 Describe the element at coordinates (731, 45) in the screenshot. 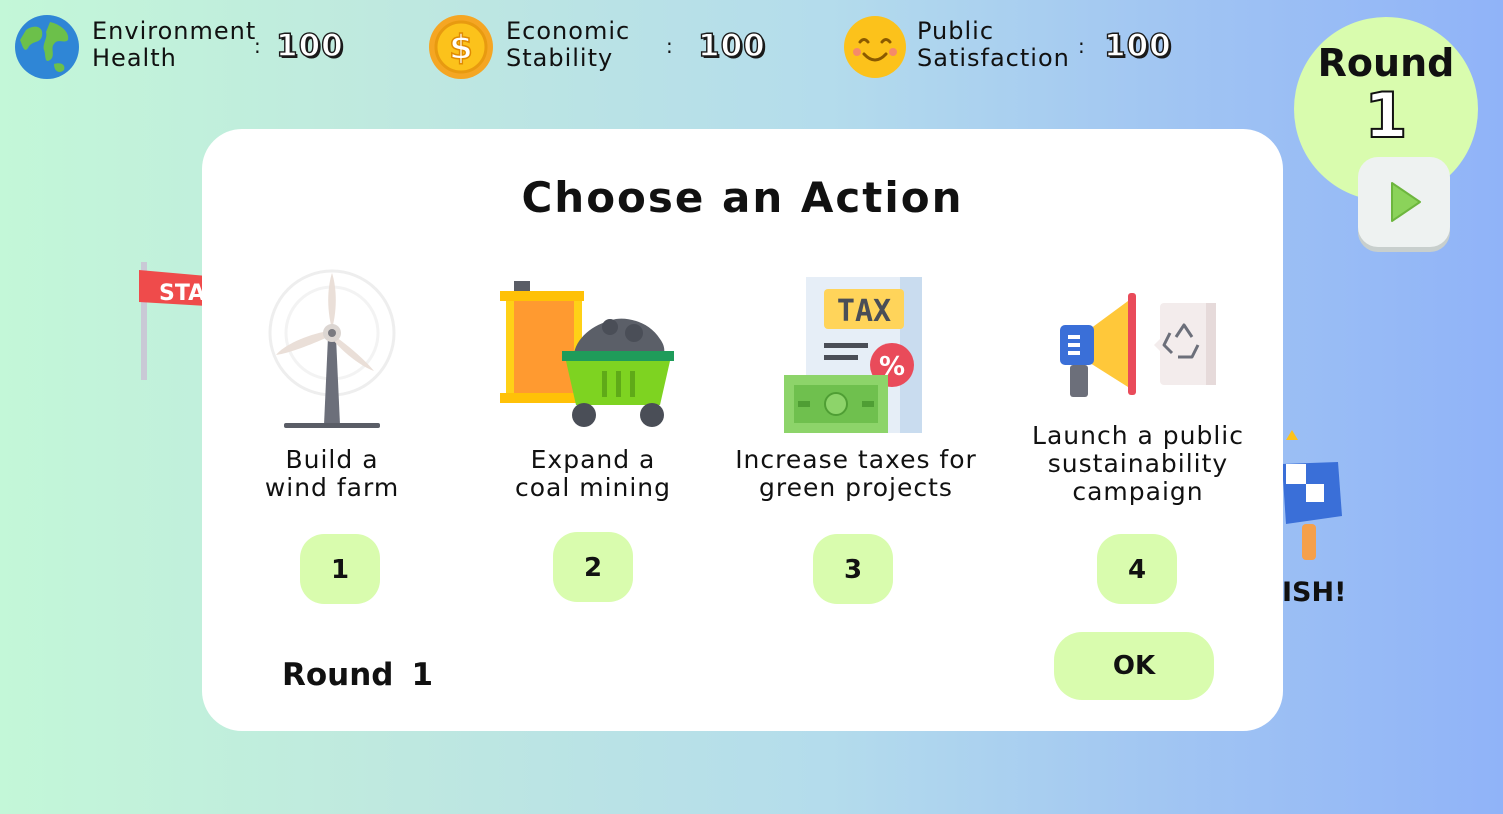

I see `economic-stability-value: 100` at that location.